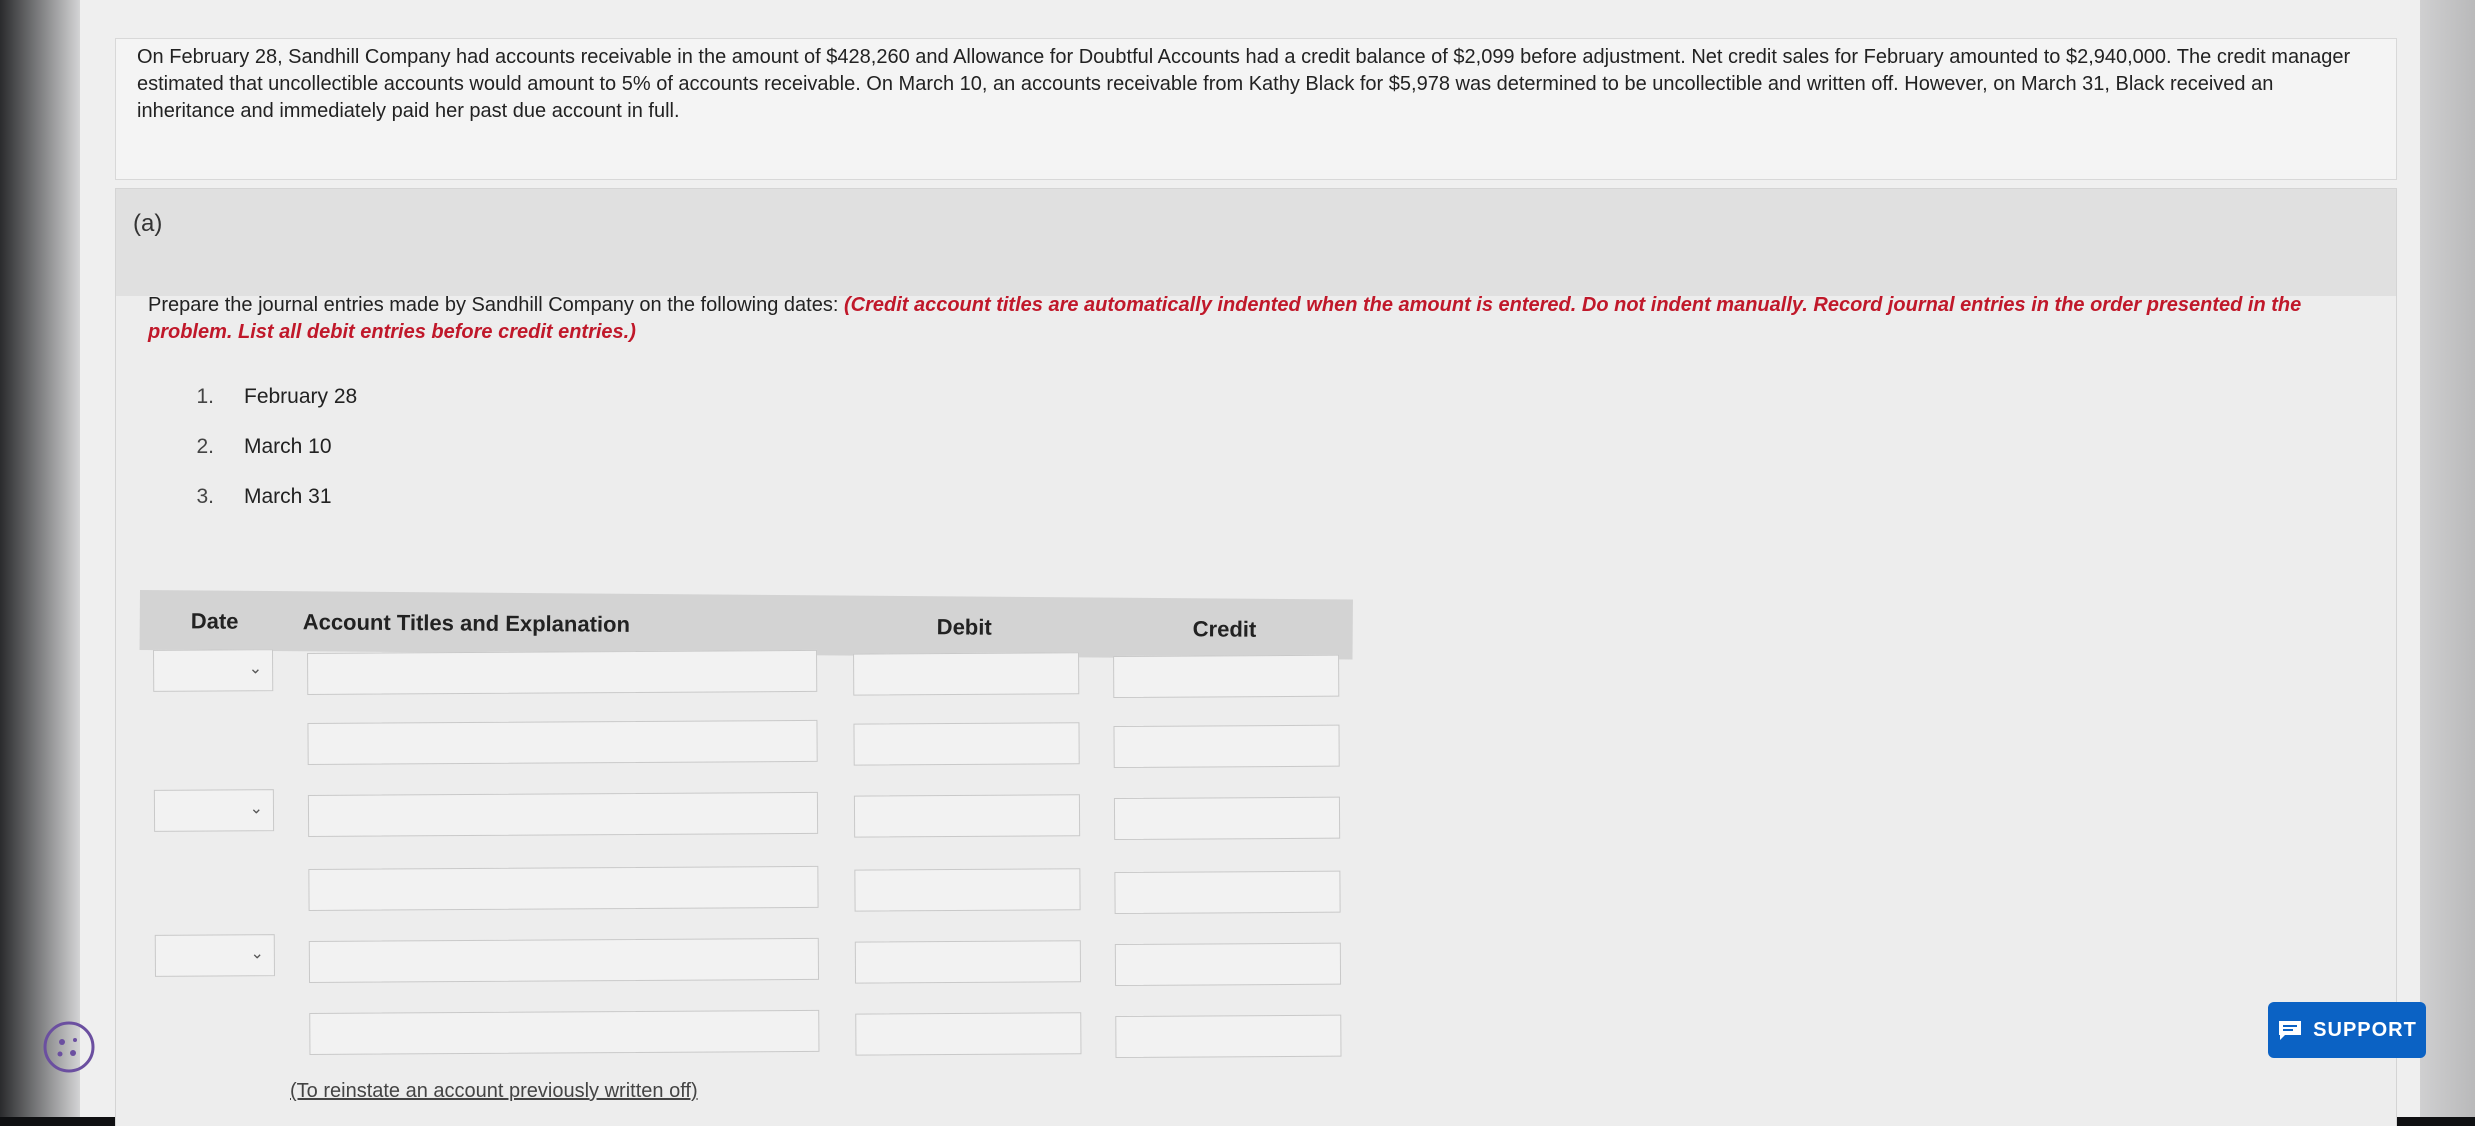 The height and width of the screenshot is (1126, 2475). Describe the element at coordinates (466, 623) in the screenshot. I see `account-column-header: Account Titles and Explanation` at that location.